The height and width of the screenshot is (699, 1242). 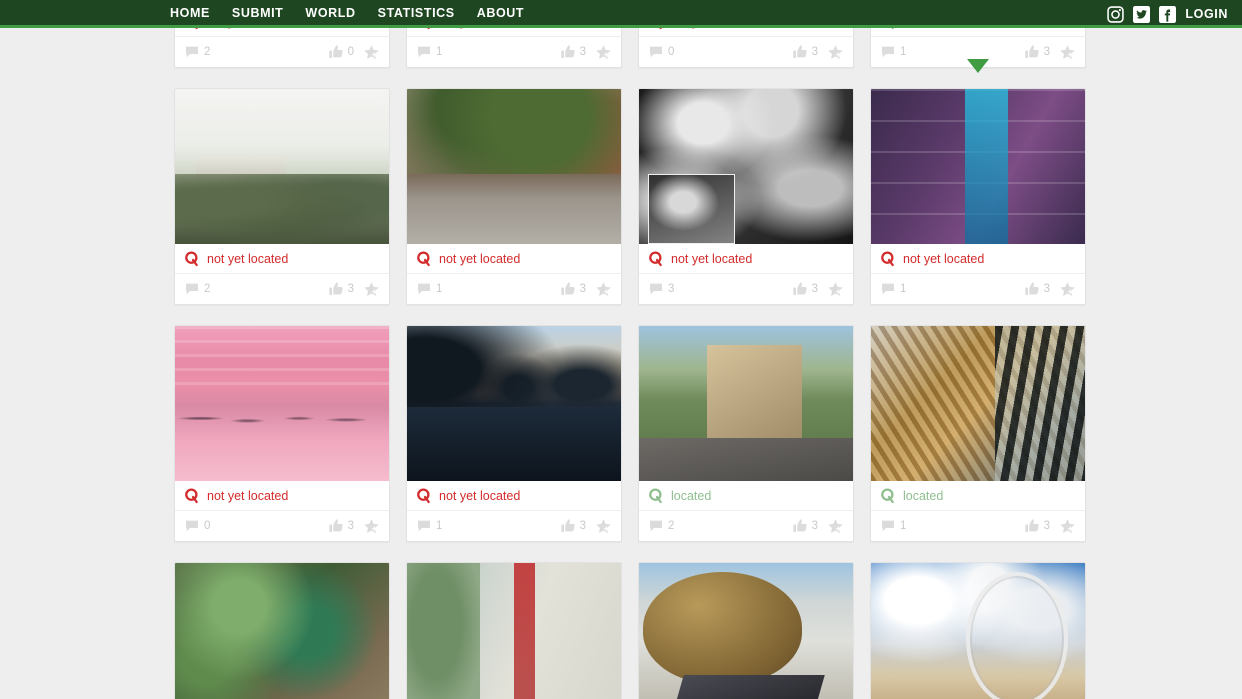 What do you see at coordinates (207, 52) in the screenshot?
I see `comment-count: 2` at bounding box center [207, 52].